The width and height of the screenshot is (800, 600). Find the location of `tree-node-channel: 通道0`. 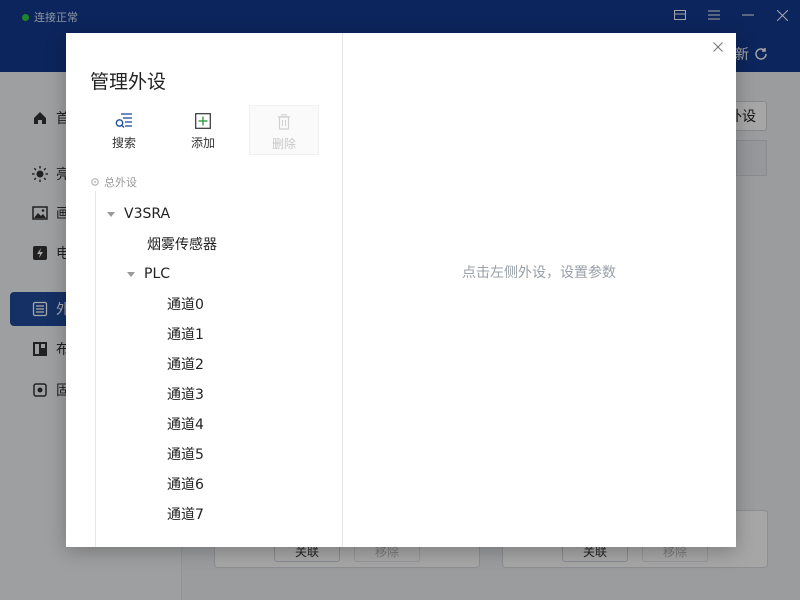

tree-node-channel: 通道0 is located at coordinates (185, 304).